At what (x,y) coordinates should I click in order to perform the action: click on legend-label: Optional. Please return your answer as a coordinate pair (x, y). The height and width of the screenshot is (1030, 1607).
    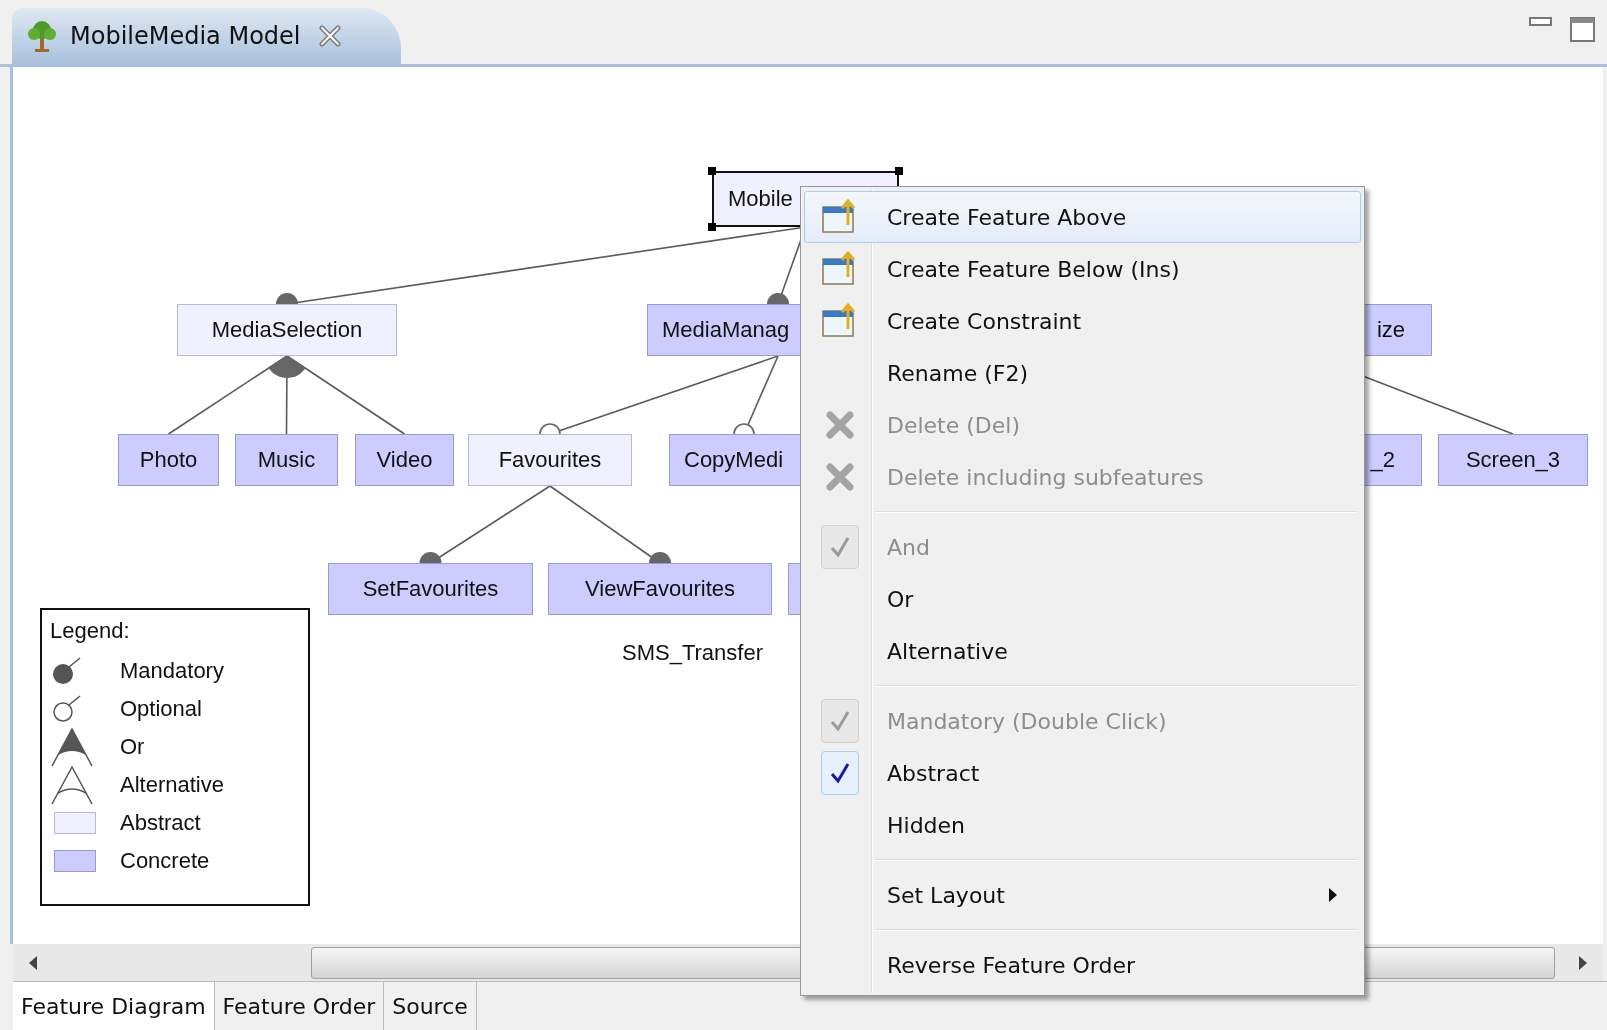
    Looking at the image, I should click on (161, 709).